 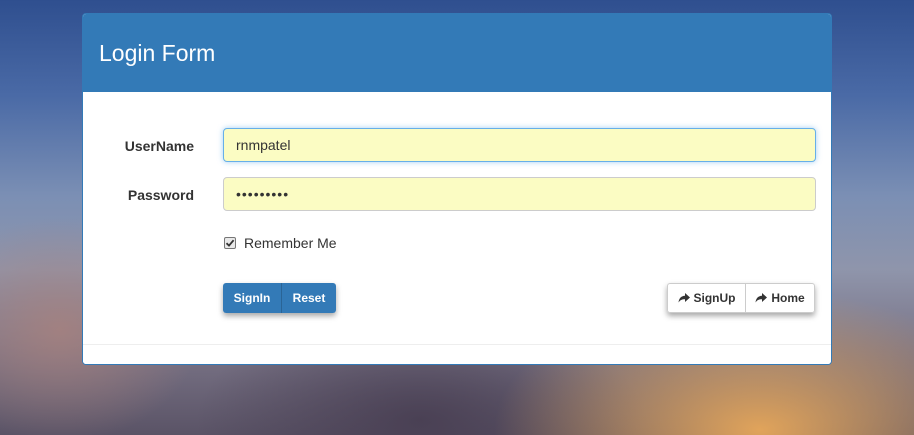 What do you see at coordinates (457, 354) in the screenshot?
I see `panel-footer` at bounding box center [457, 354].